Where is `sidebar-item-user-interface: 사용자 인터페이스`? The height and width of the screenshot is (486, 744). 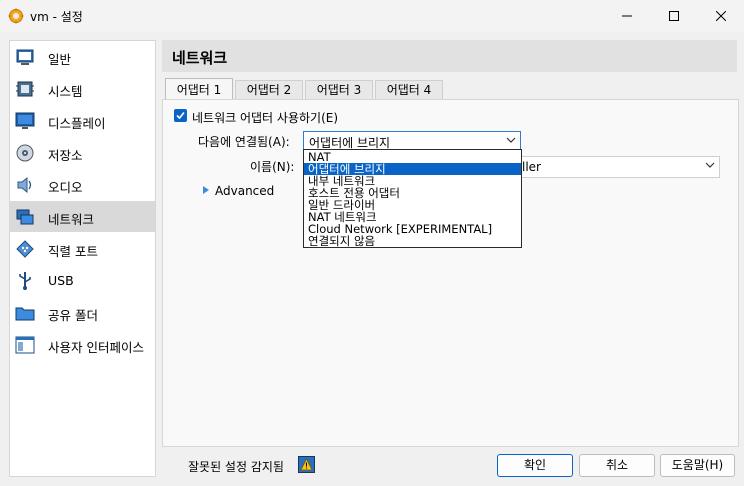 sidebar-item-user-interface: 사용자 인터페이스 is located at coordinates (82, 344).